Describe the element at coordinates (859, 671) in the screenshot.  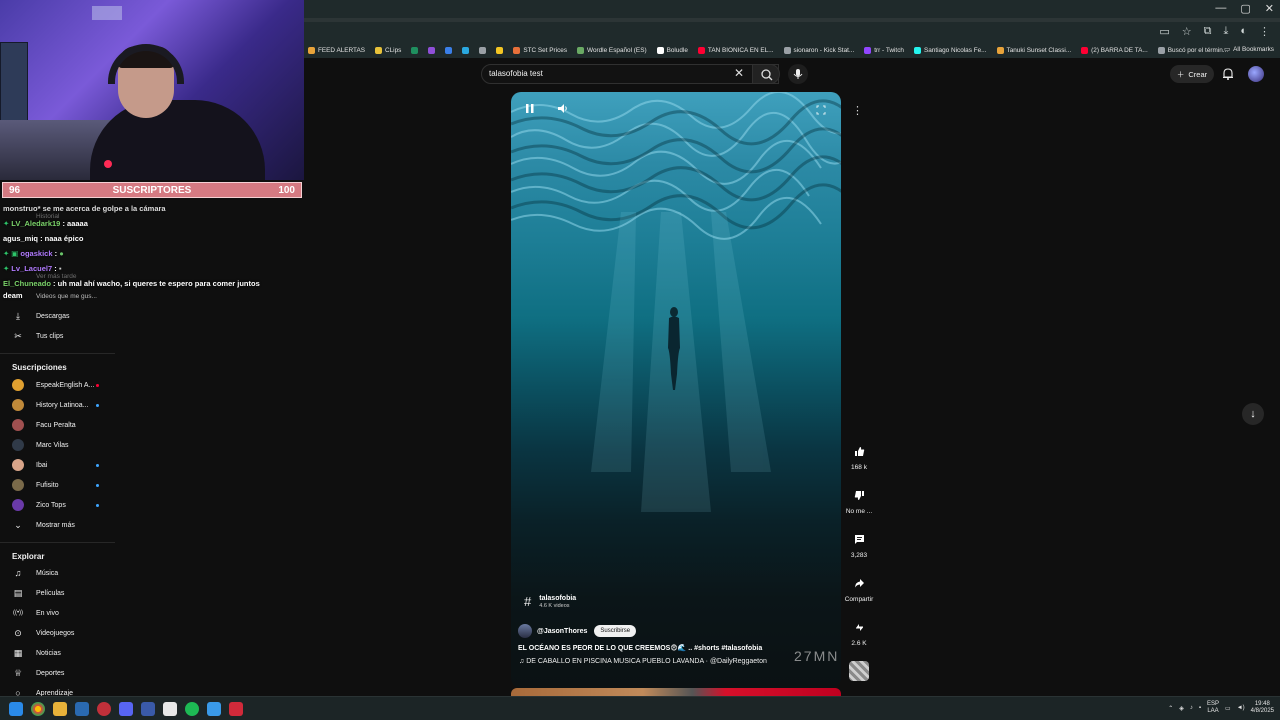
I see `sound-thumbnail` at that location.